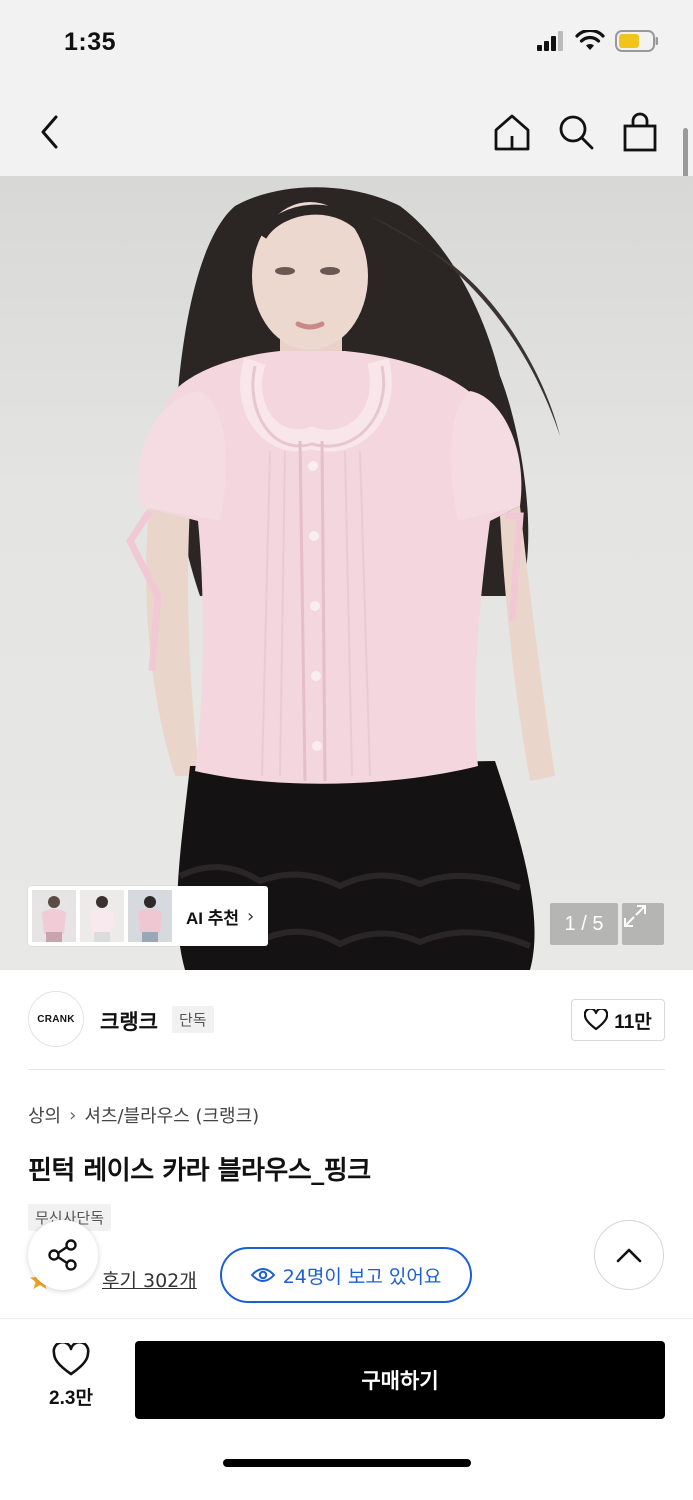 This screenshot has height=1500, width=693. I want to click on buy-button: 구매하기, so click(400, 1380).